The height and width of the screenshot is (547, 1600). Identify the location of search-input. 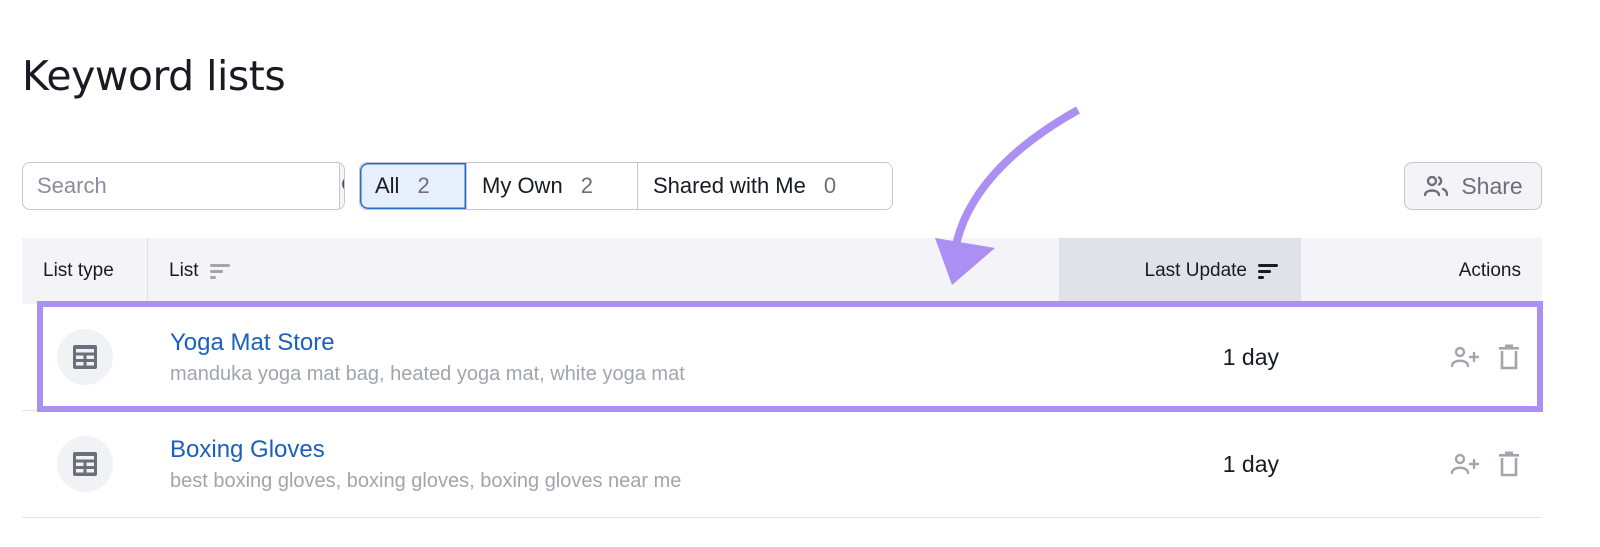
(181, 186).